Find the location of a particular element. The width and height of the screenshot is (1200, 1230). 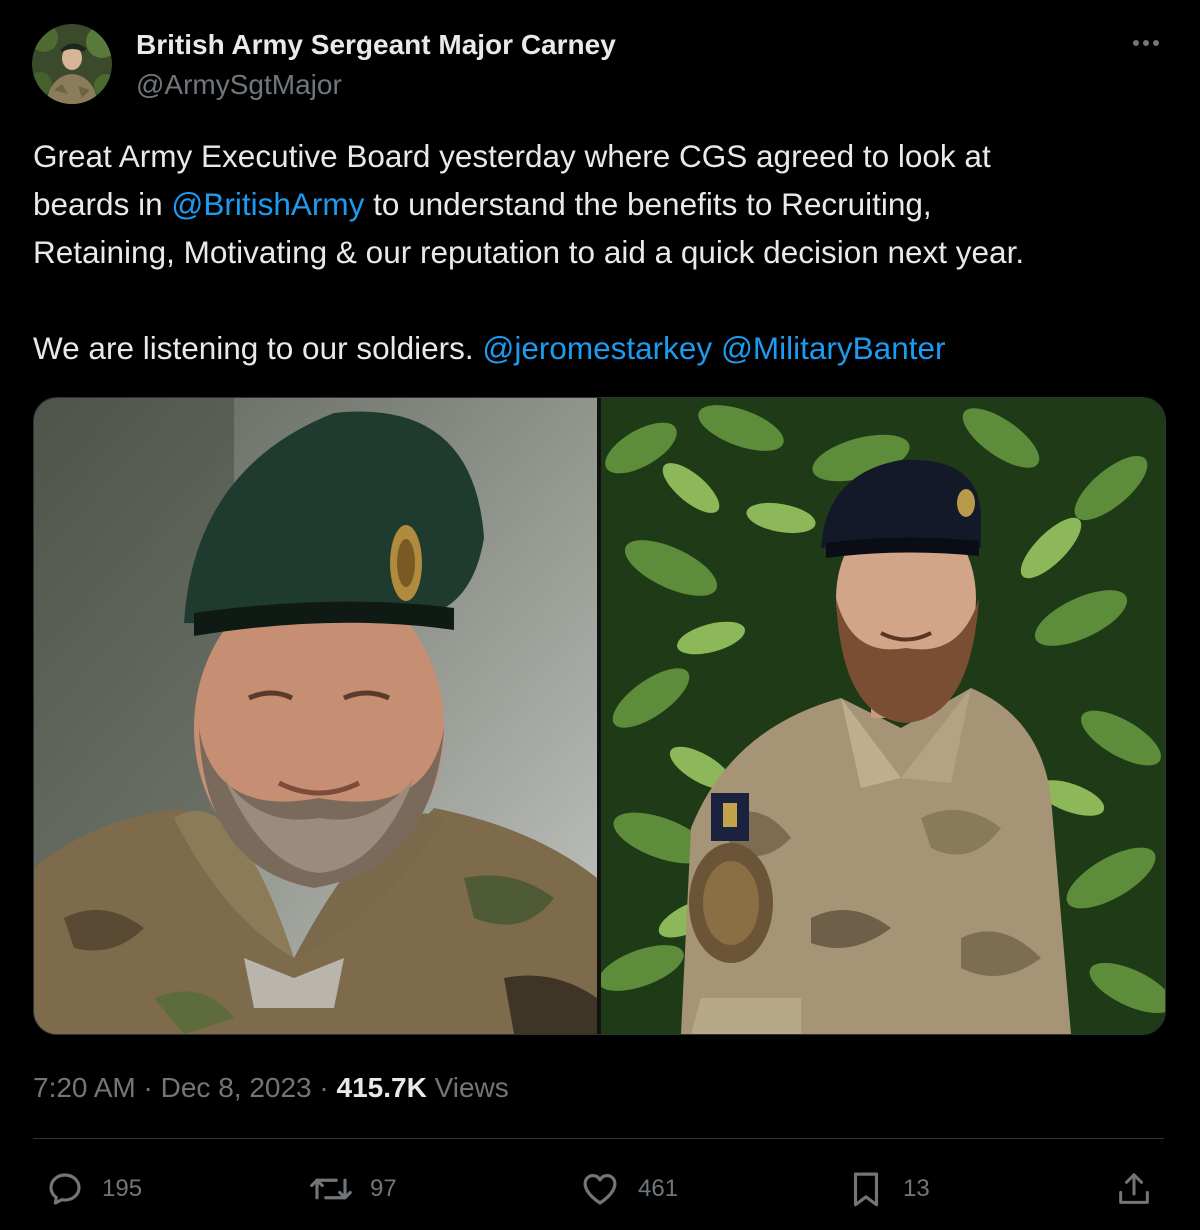

bookmark-count: 13 is located at coordinates (916, 1188).